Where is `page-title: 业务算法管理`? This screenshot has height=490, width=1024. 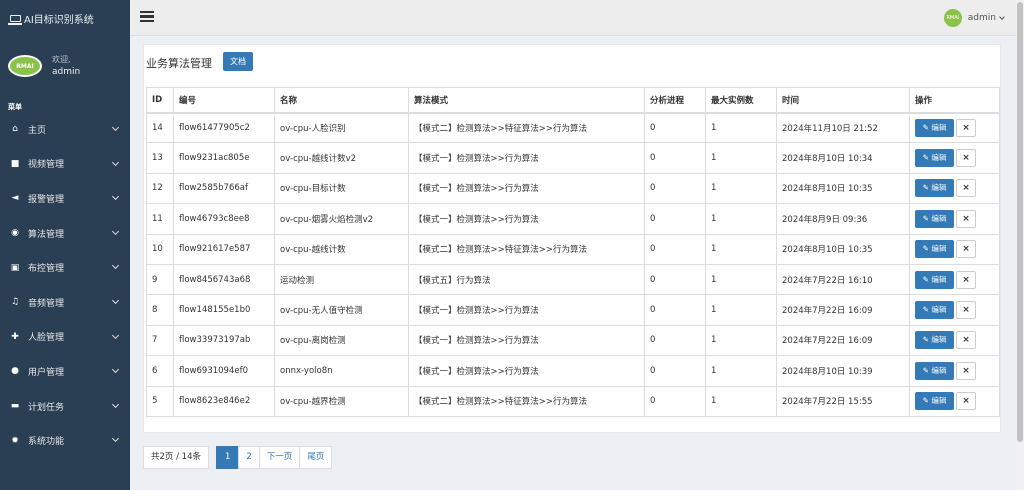 page-title: 业务算法管理 is located at coordinates (179, 63).